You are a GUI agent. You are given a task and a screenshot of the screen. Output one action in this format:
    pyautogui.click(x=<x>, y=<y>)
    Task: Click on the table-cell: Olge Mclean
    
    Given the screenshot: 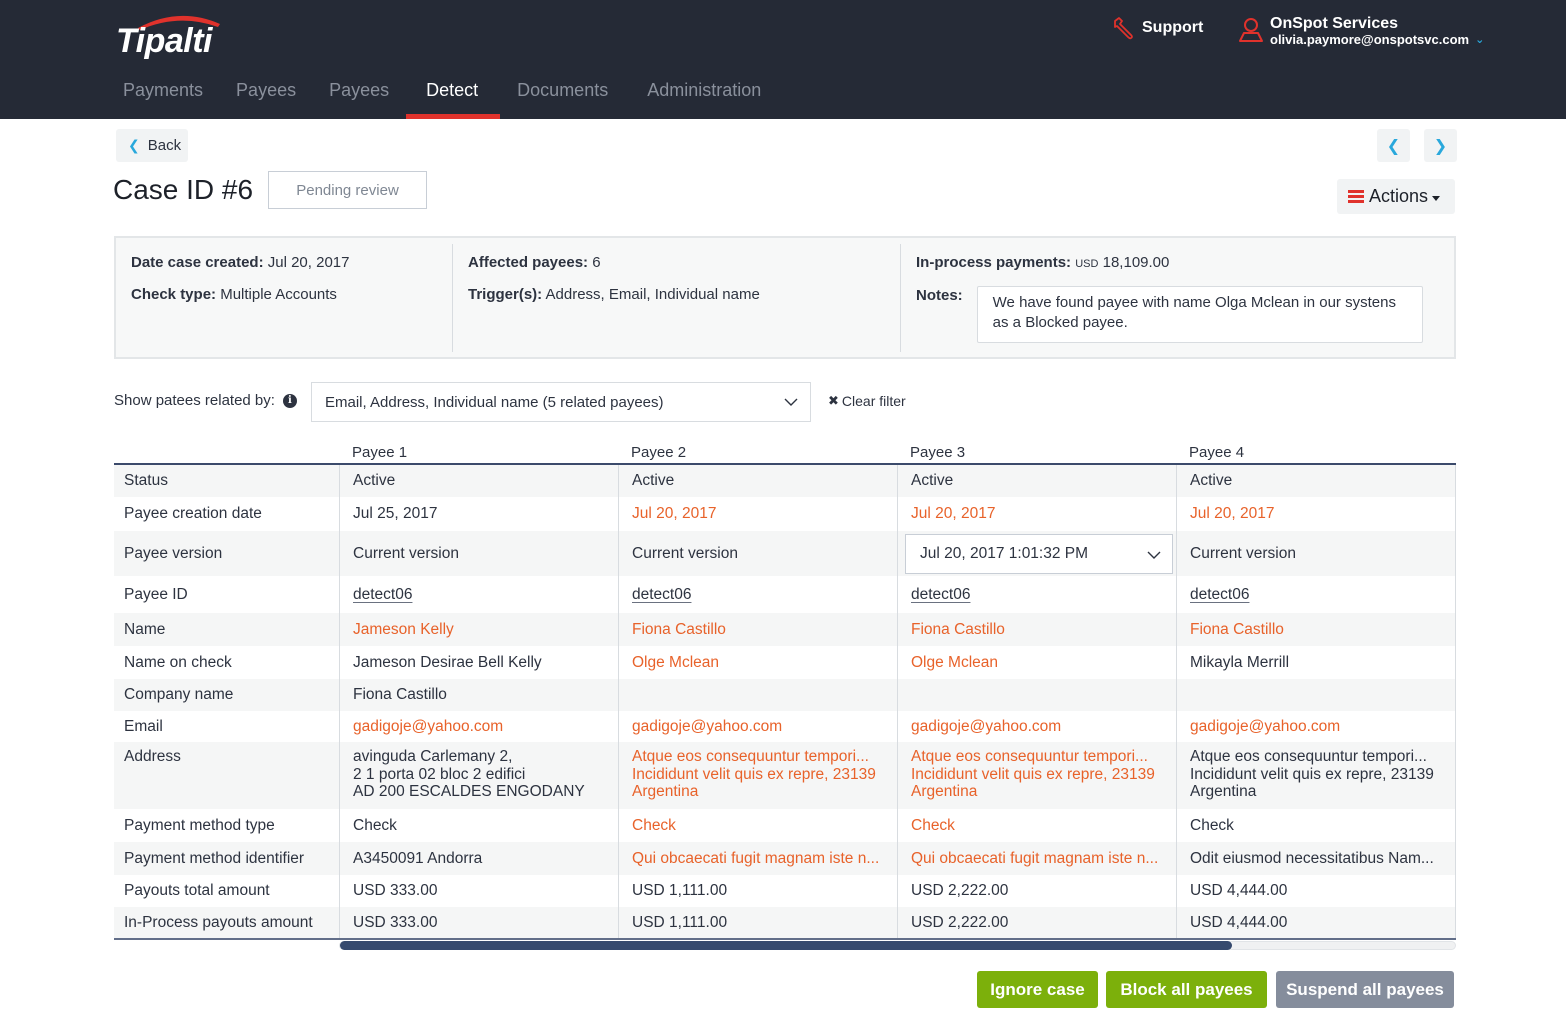 What is the action you would take?
    pyautogui.click(x=1036, y=662)
    